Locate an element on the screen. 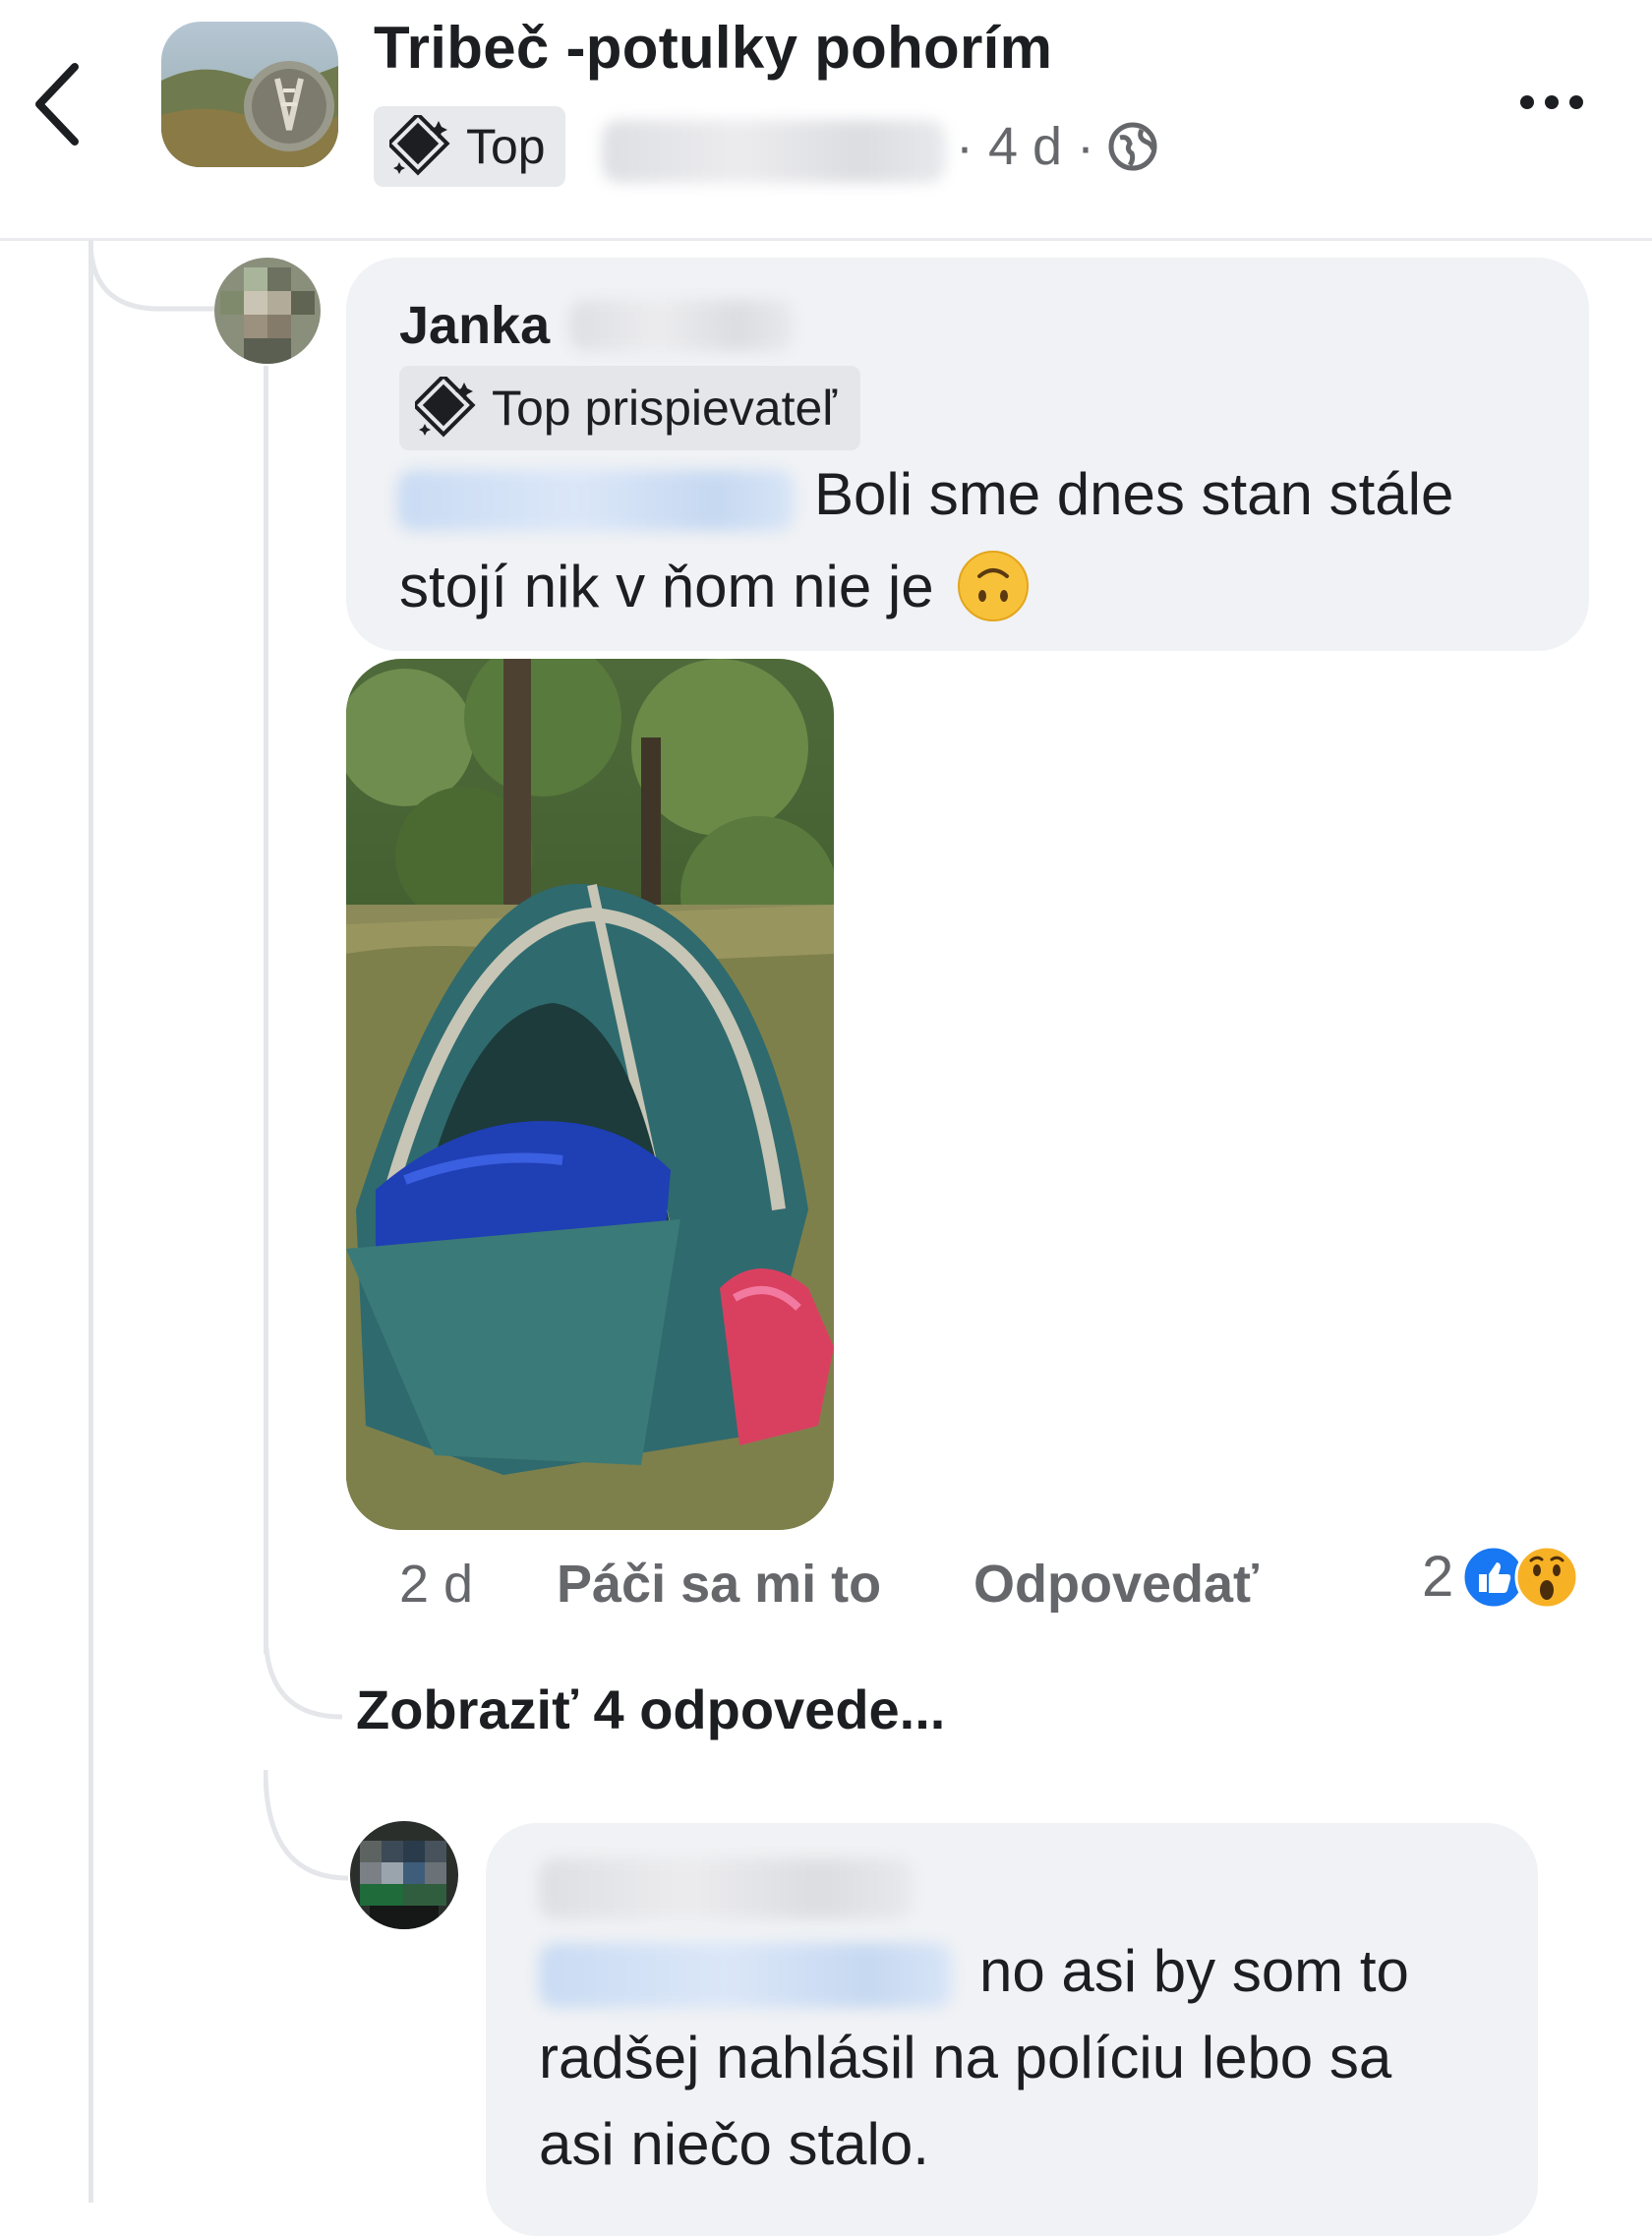  wow-reaction-icon is located at coordinates (1546, 1577).